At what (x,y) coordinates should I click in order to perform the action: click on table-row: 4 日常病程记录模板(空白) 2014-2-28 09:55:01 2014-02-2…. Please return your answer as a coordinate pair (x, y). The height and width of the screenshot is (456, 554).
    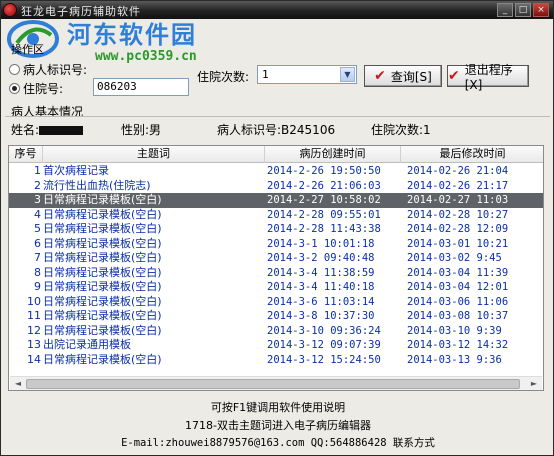
    Looking at the image, I should click on (276, 215).